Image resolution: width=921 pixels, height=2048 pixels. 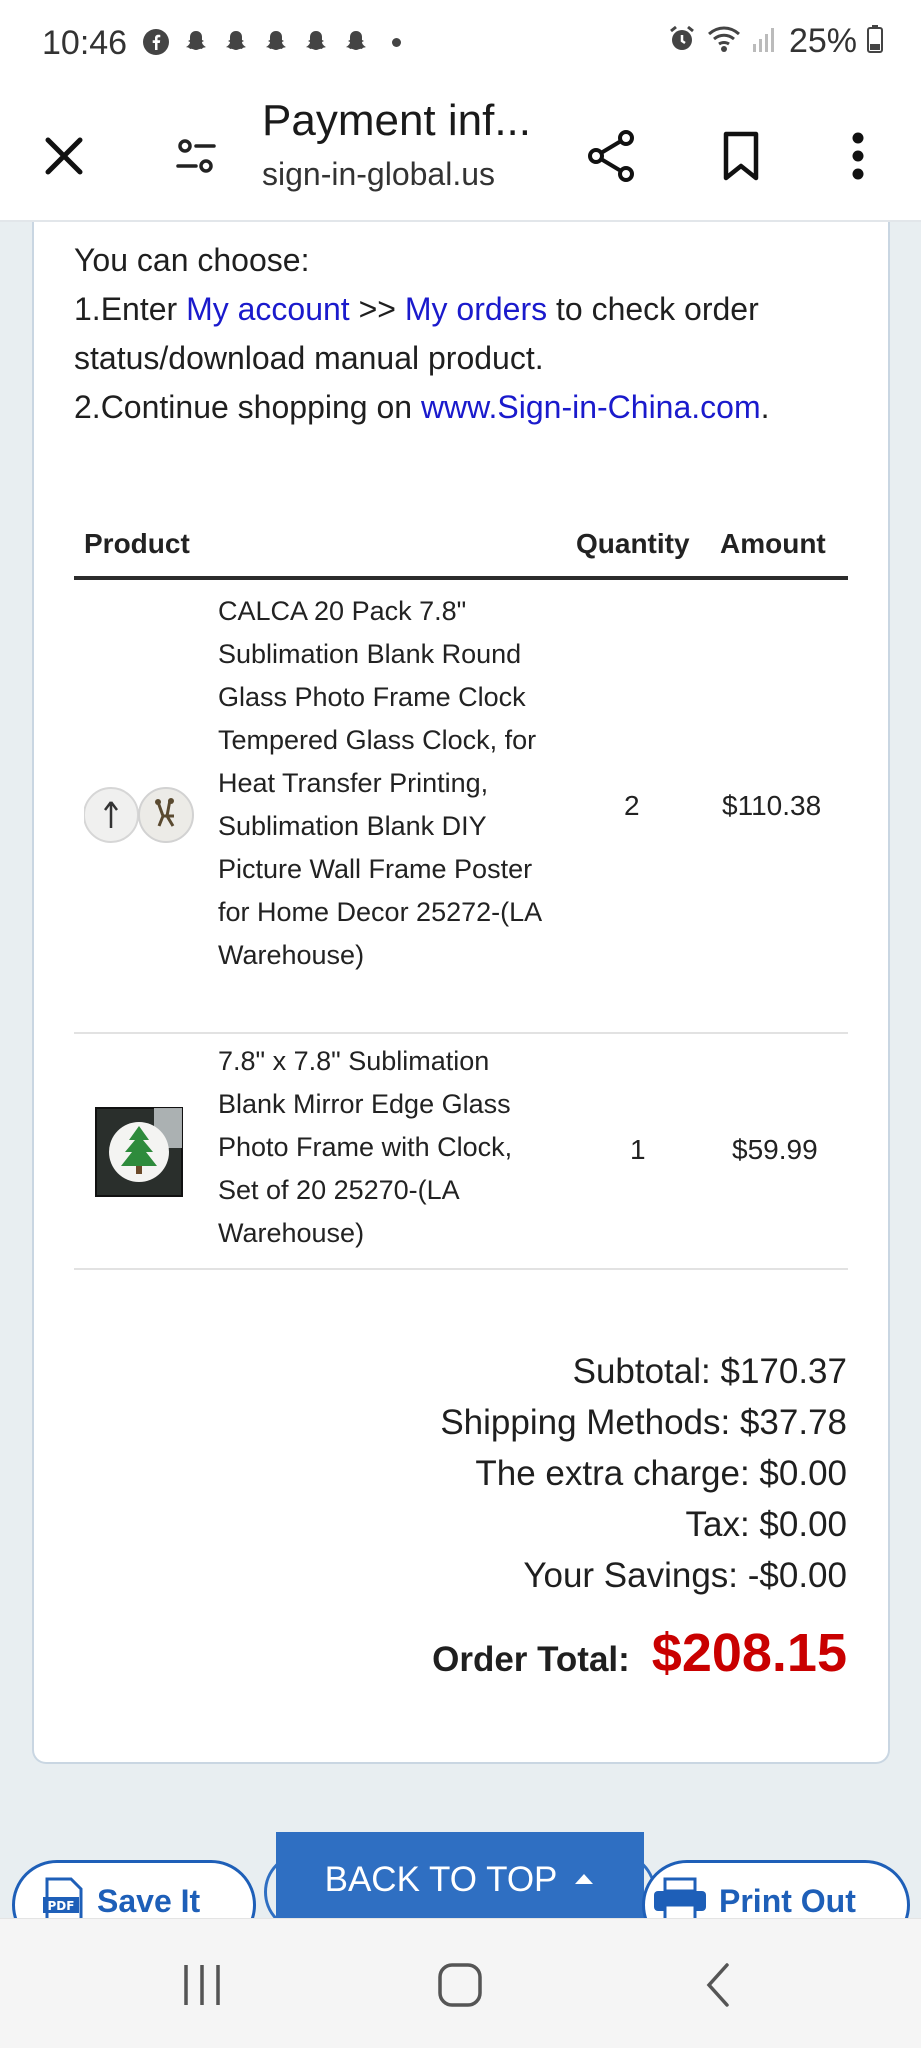 What do you see at coordinates (749, 1653) in the screenshot?
I see `order-total-value: $208.15` at bounding box center [749, 1653].